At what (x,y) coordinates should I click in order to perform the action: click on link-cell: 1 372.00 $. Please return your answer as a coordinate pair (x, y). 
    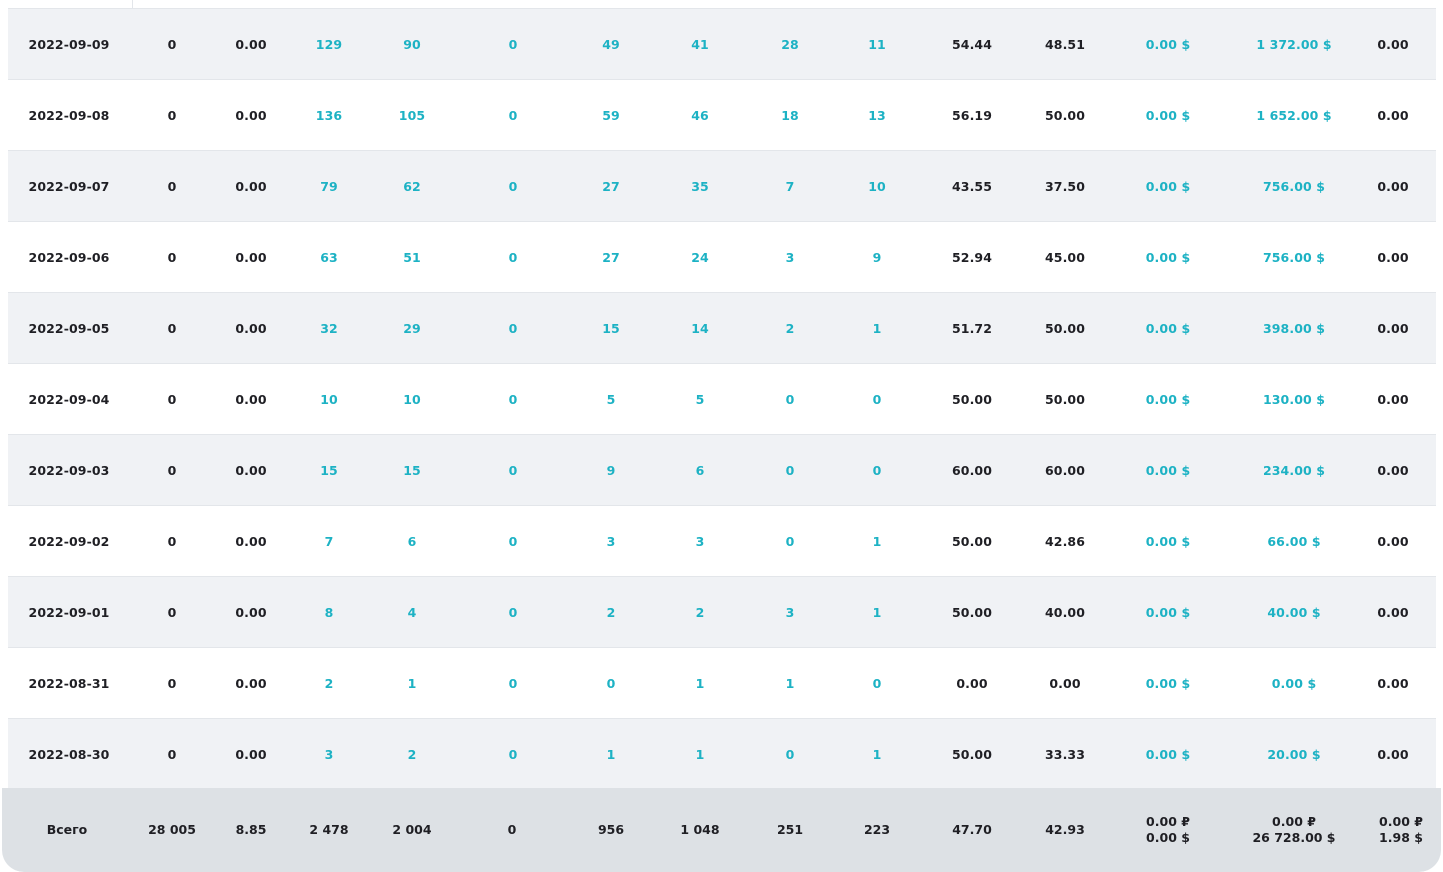
    Looking at the image, I should click on (1293, 44).